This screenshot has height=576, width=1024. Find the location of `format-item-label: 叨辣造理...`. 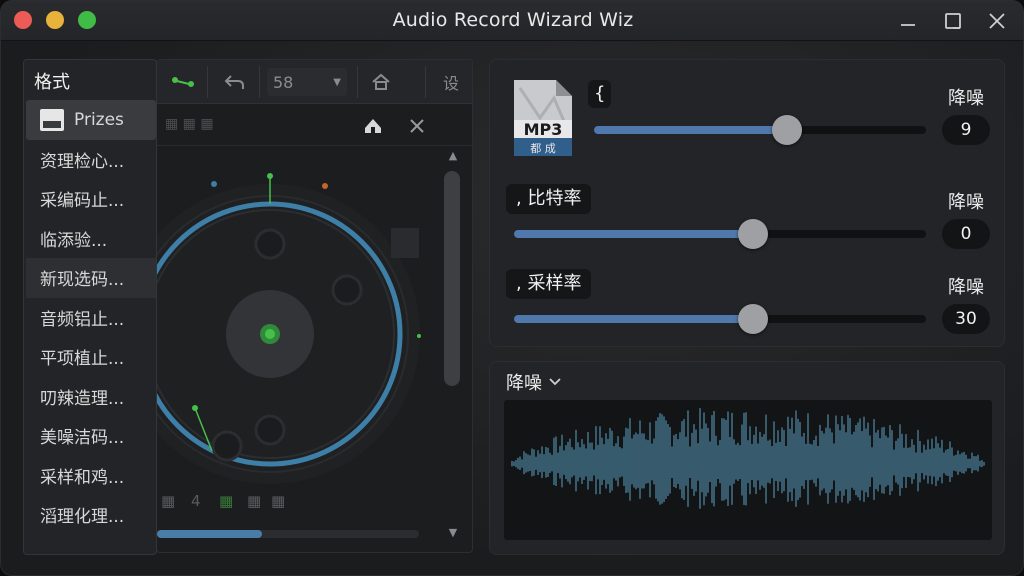

format-item-label: 叨辣造理... is located at coordinates (82, 398).